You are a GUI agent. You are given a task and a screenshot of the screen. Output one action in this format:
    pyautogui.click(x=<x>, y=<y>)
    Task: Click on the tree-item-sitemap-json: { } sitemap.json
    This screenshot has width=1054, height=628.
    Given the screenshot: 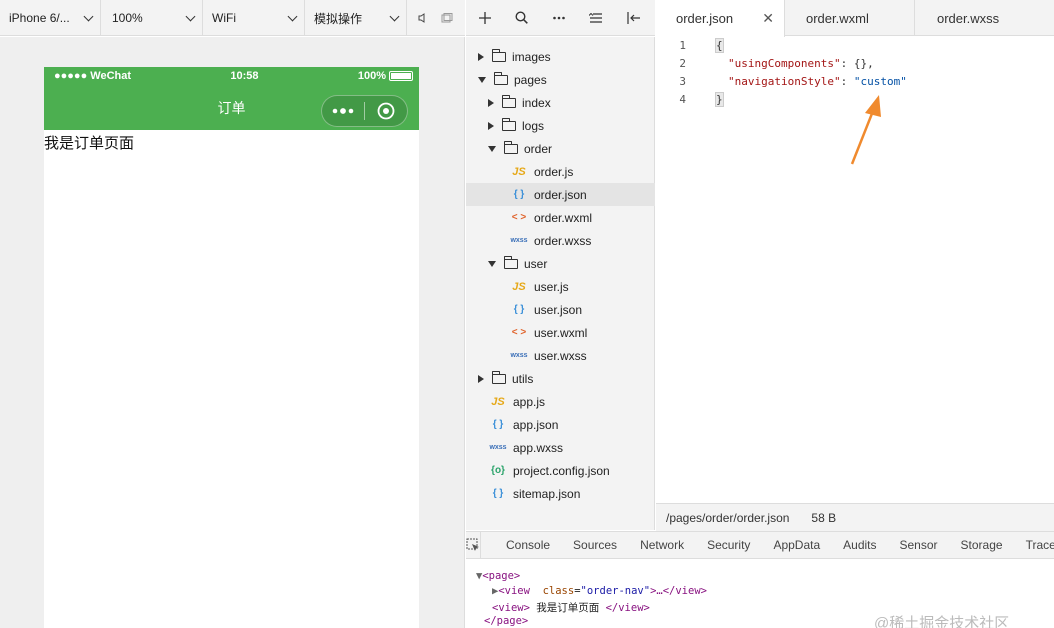 What is the action you would take?
    pyautogui.click(x=560, y=493)
    